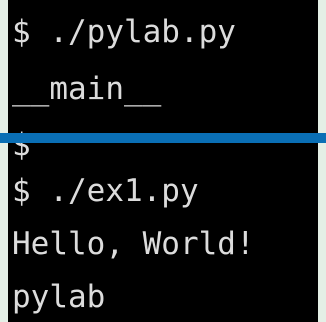 The image size is (326, 322). I want to click on window-frame-right, so click(322, 161).